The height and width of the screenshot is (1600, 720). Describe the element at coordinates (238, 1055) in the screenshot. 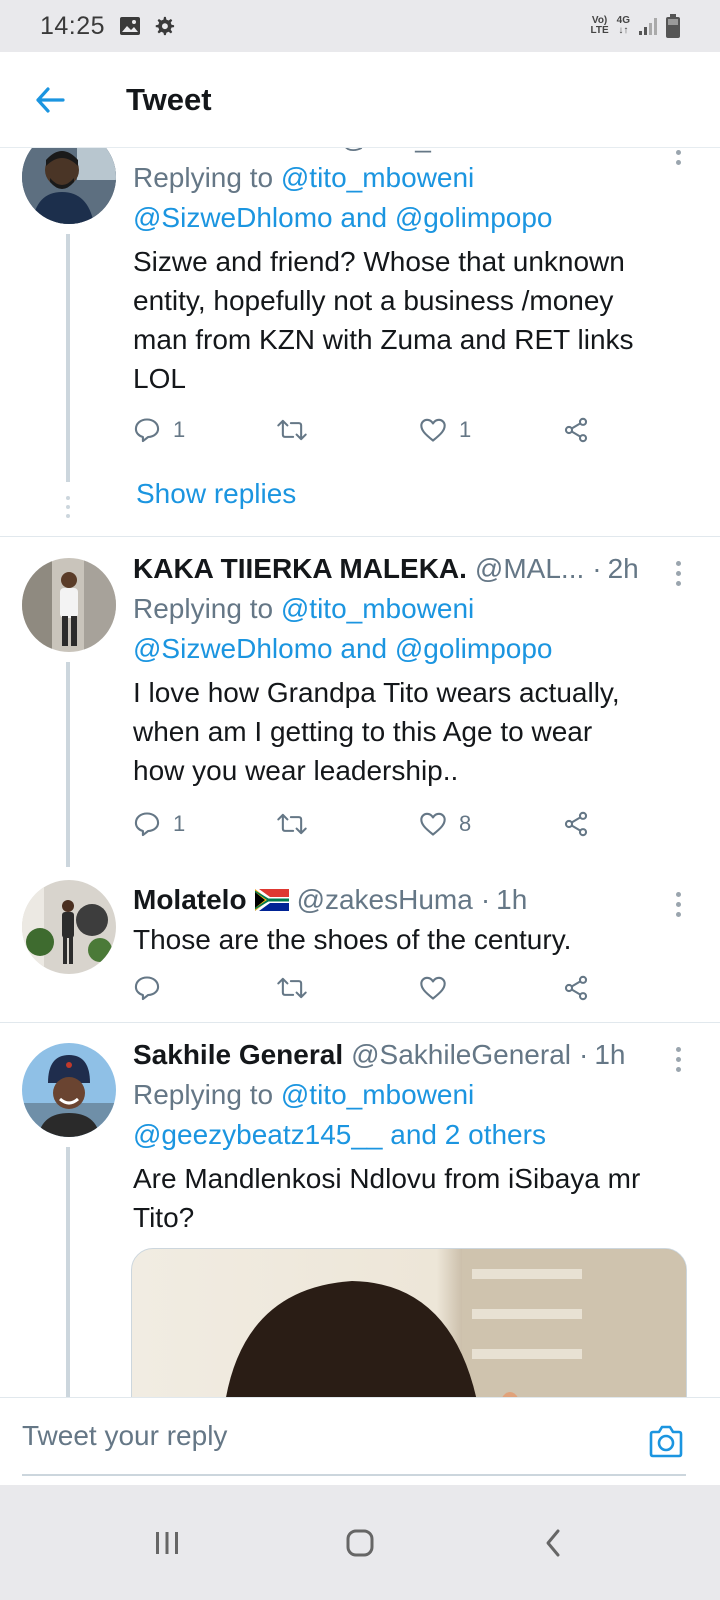

I see `display-name: Sakhile General` at that location.